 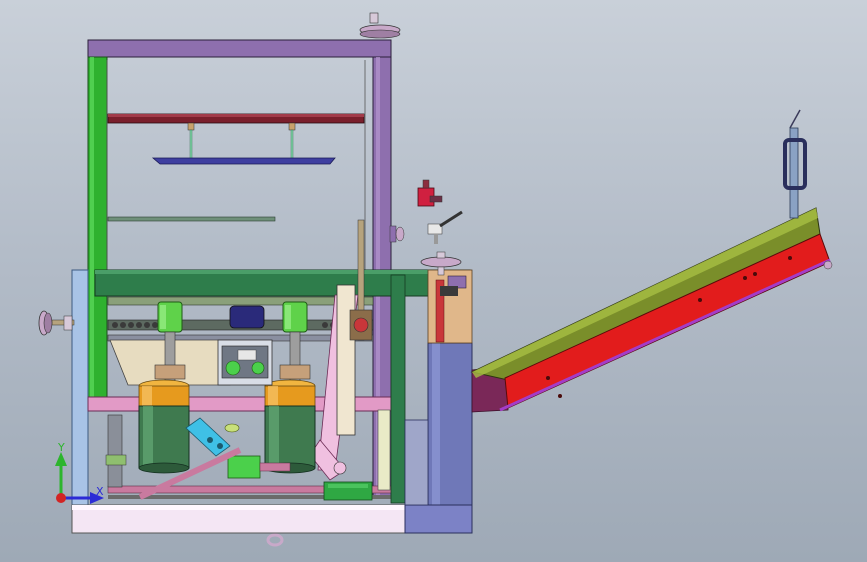 What do you see at coordinates (100, 491) in the screenshot?
I see `triad-x-label: X` at bounding box center [100, 491].